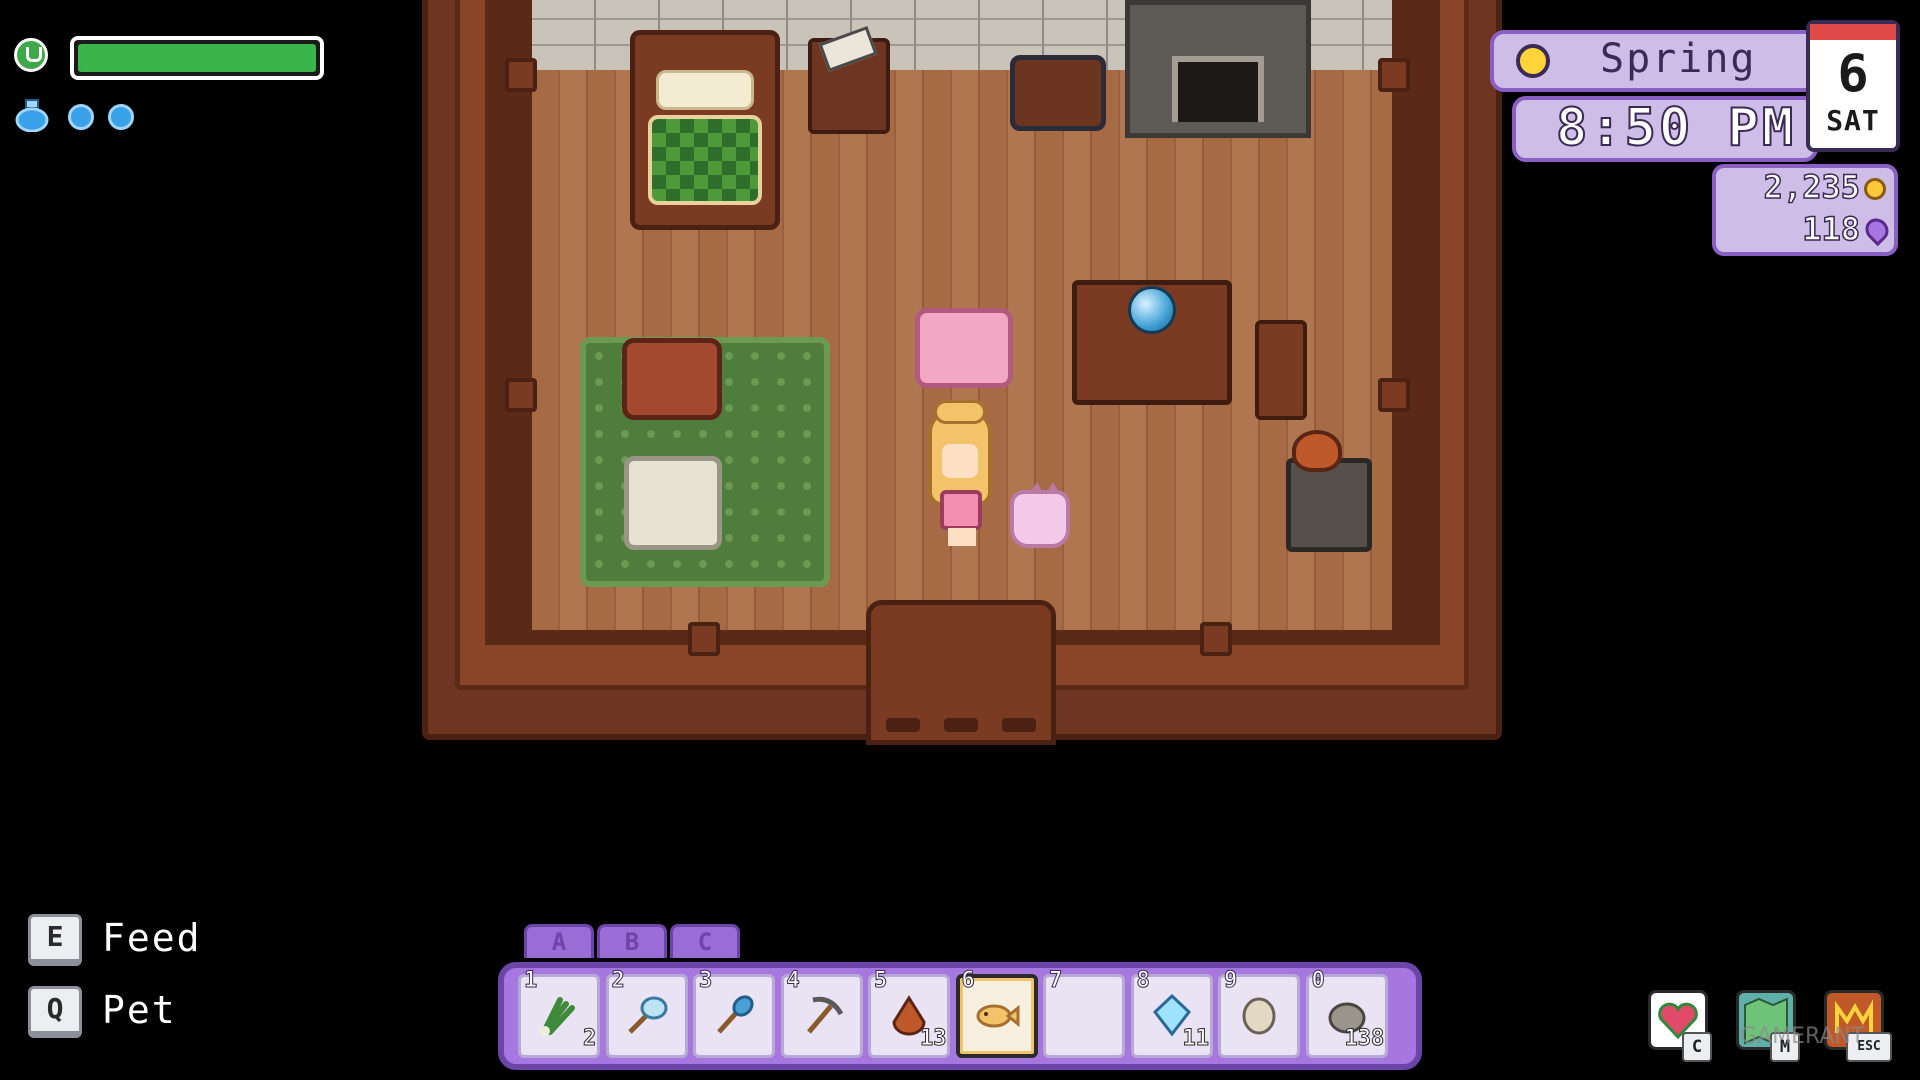  I want to click on gold-coin-icon, so click(1875, 189).